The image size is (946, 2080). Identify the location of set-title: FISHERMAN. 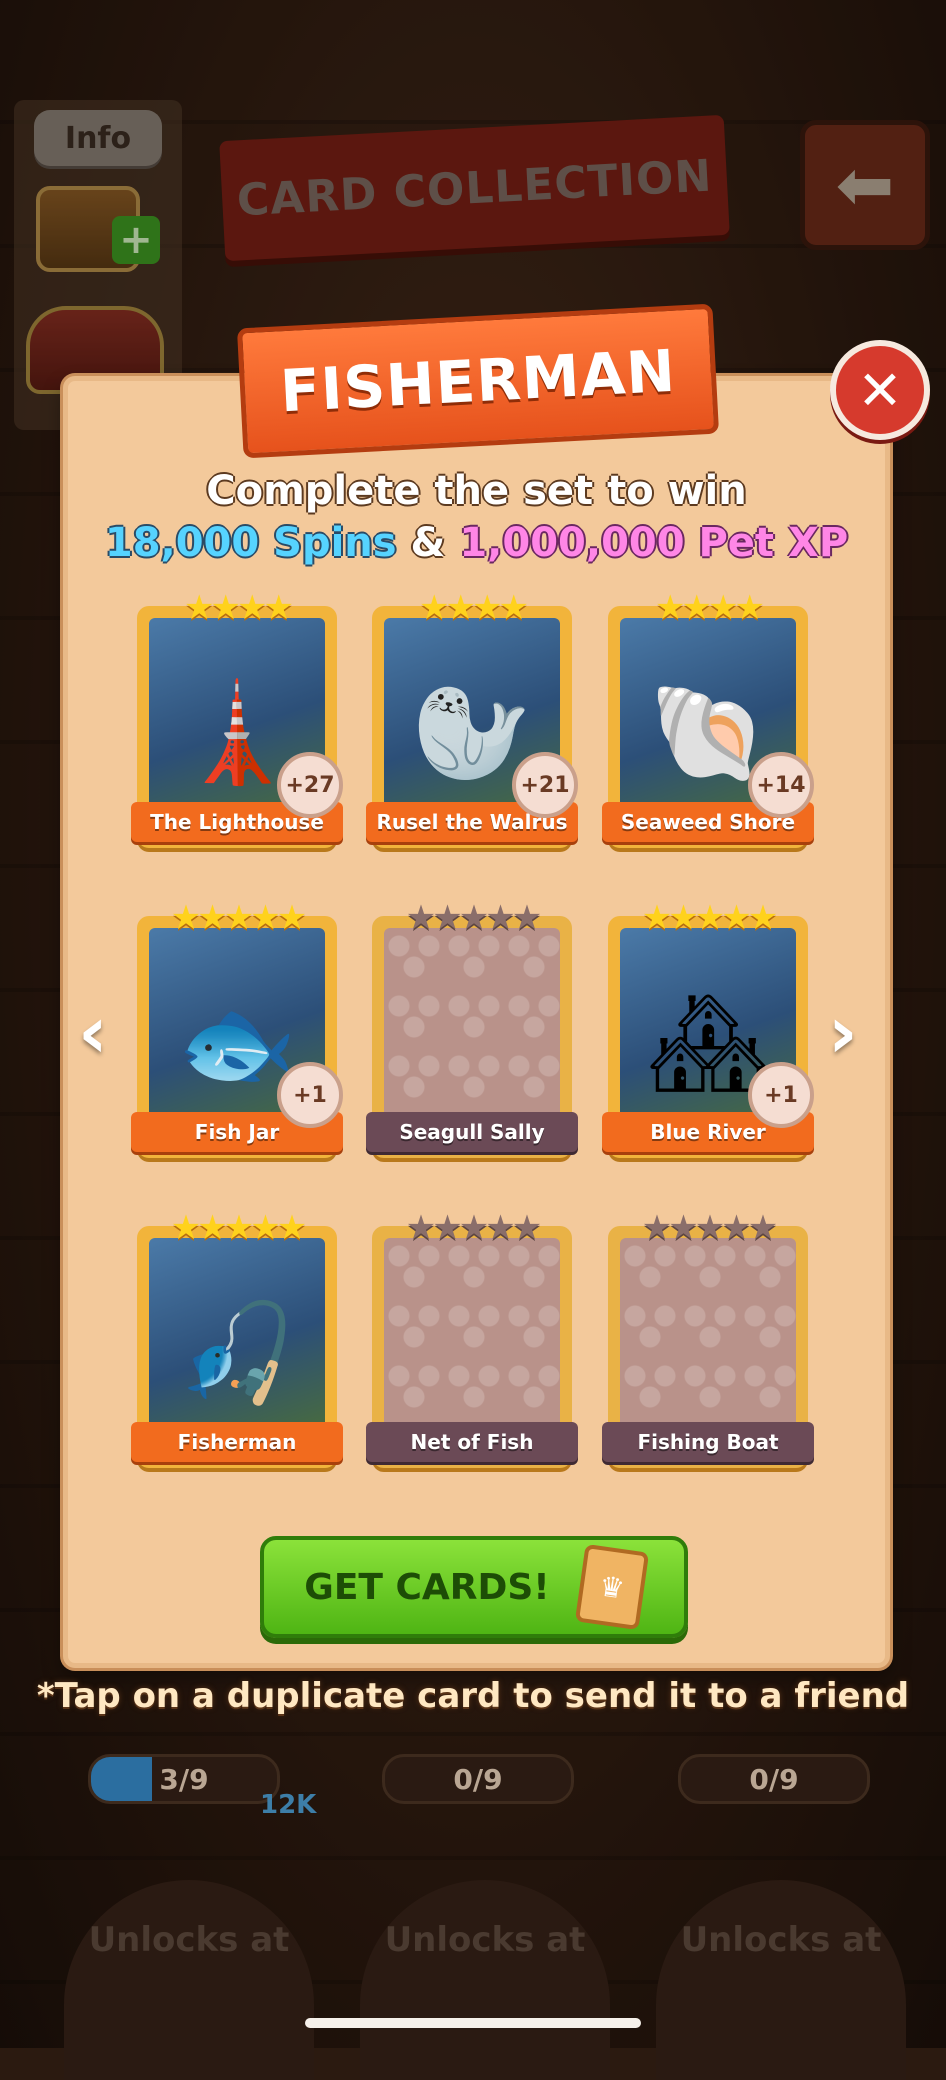
(478, 381).